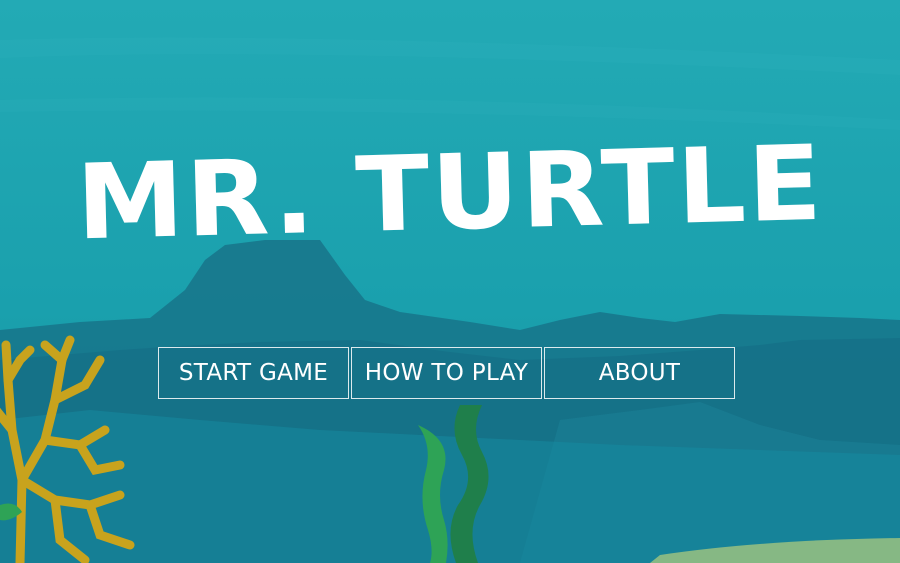 This screenshot has height=563, width=900. I want to click on main-menu: START GAME HOW TO PLAY ABOUT, so click(446, 373).